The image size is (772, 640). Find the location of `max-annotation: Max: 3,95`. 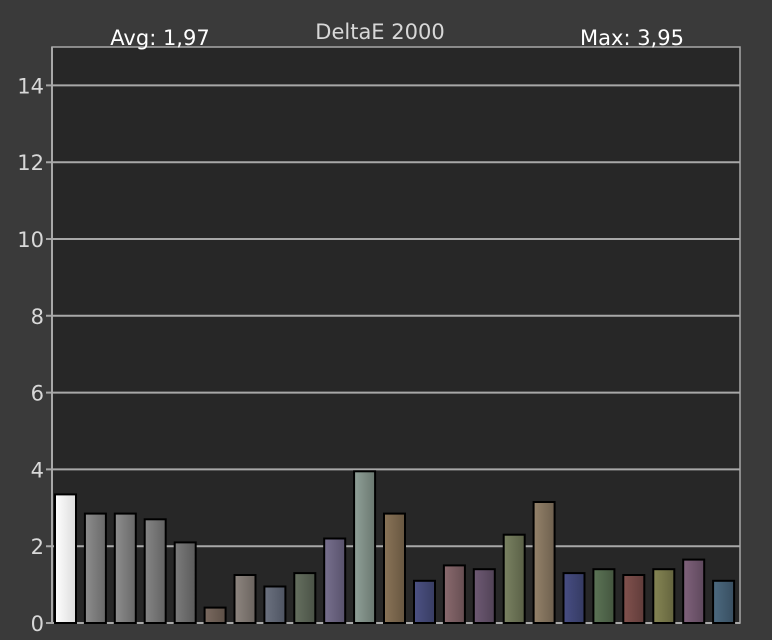

max-annotation: Max: 3,95 is located at coordinates (632, 38).